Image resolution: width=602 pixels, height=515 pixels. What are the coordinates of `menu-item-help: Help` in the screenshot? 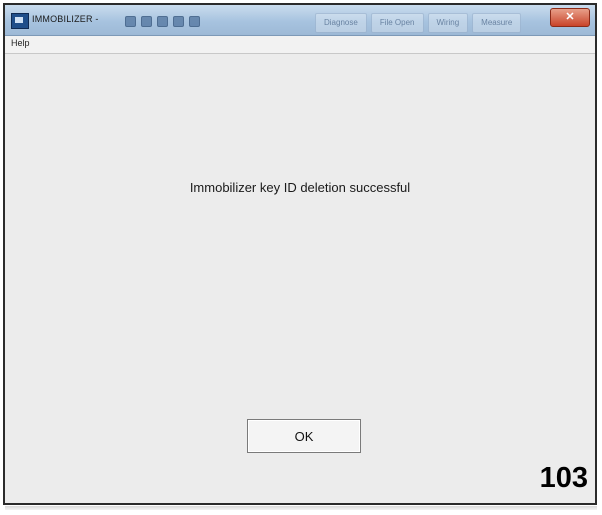 It's located at (20, 43).